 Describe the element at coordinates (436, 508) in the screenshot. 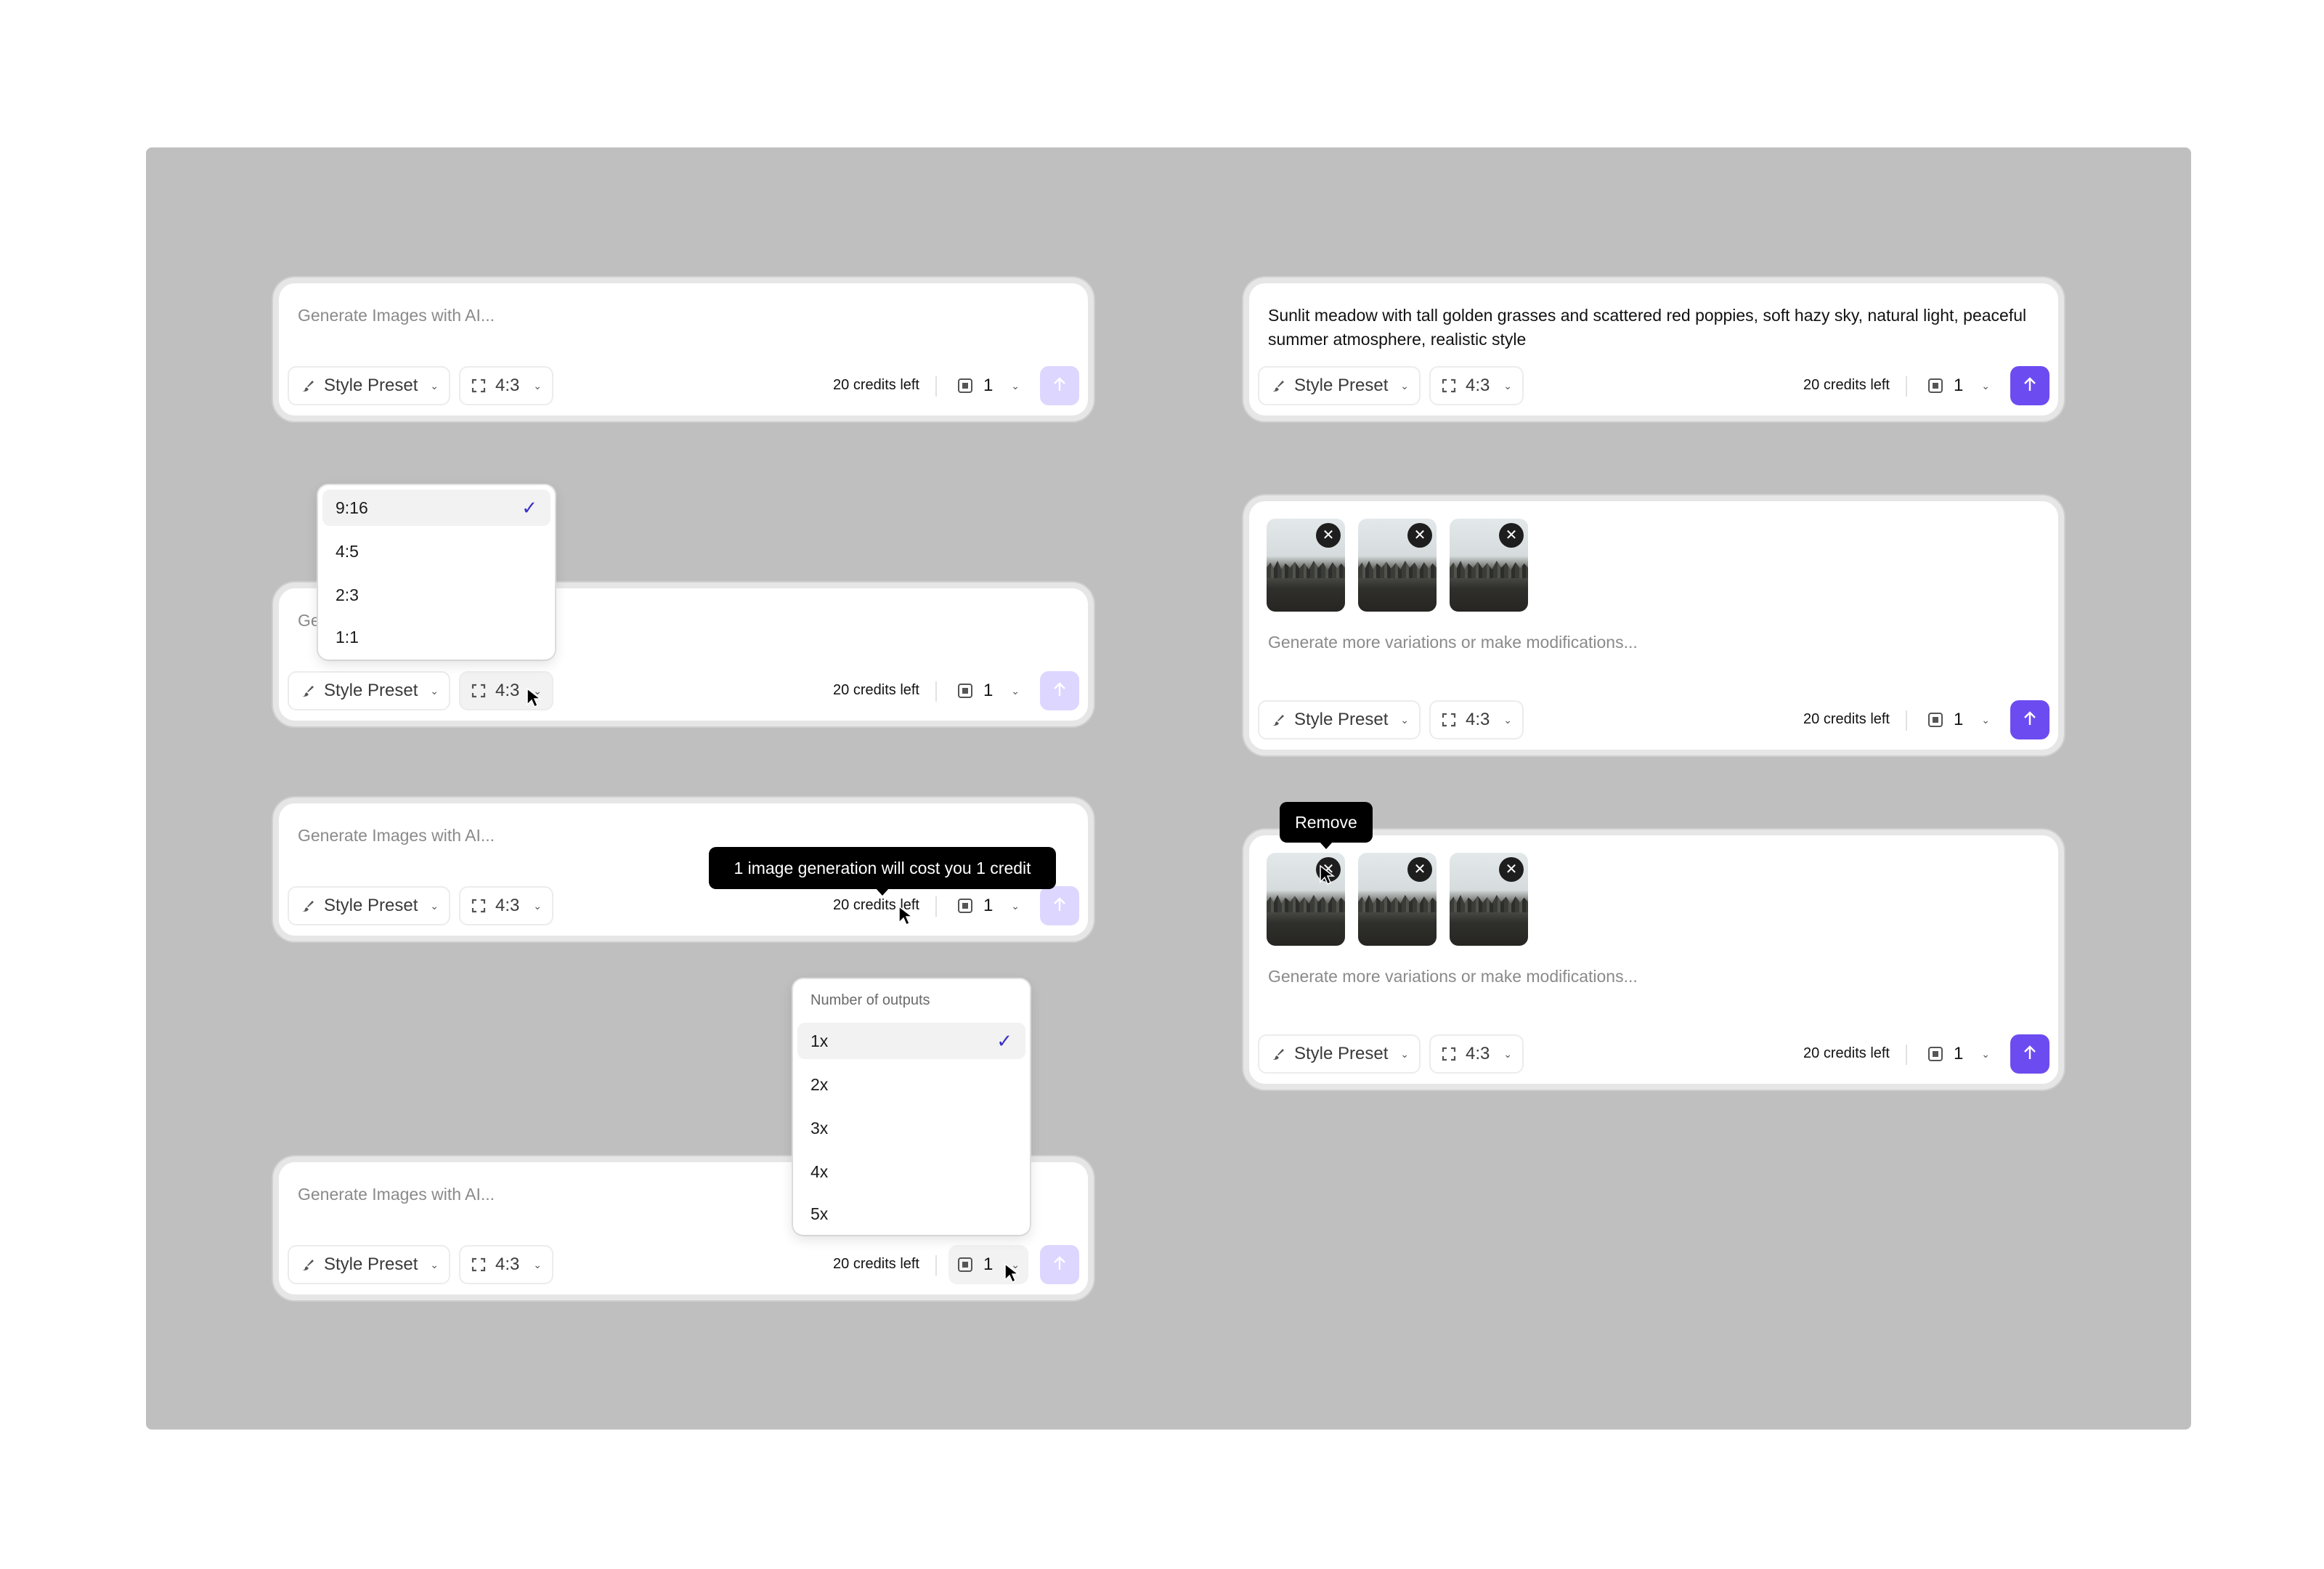

I see `aspect-option: 9:16 ✓` at that location.